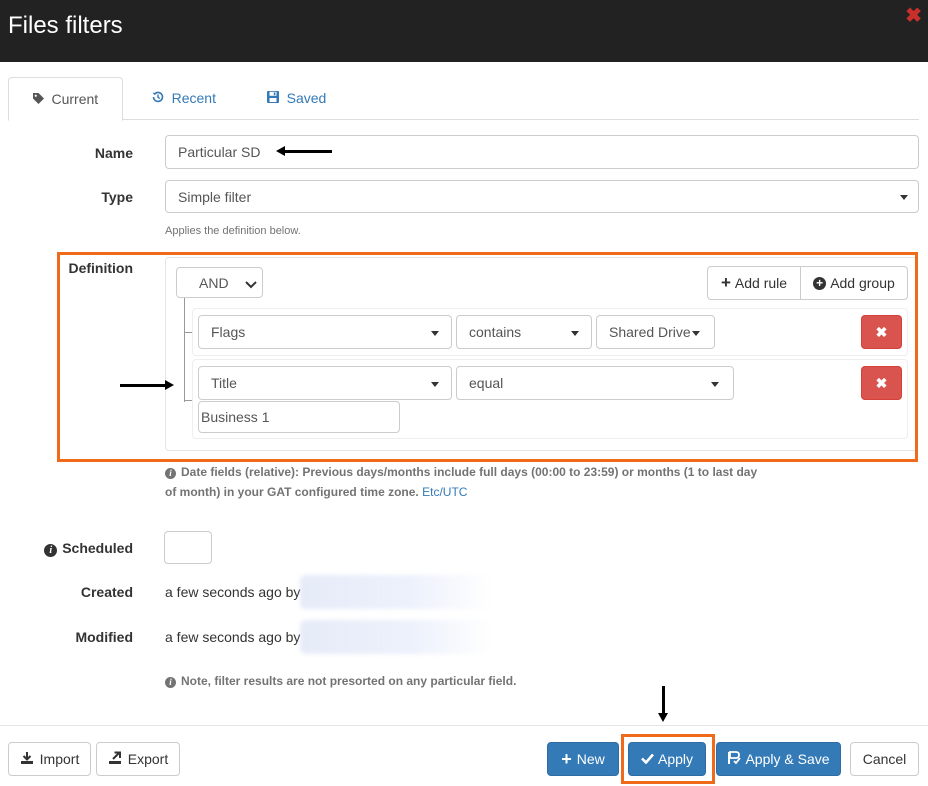  I want to click on caret-down-icon, so click(904, 197).